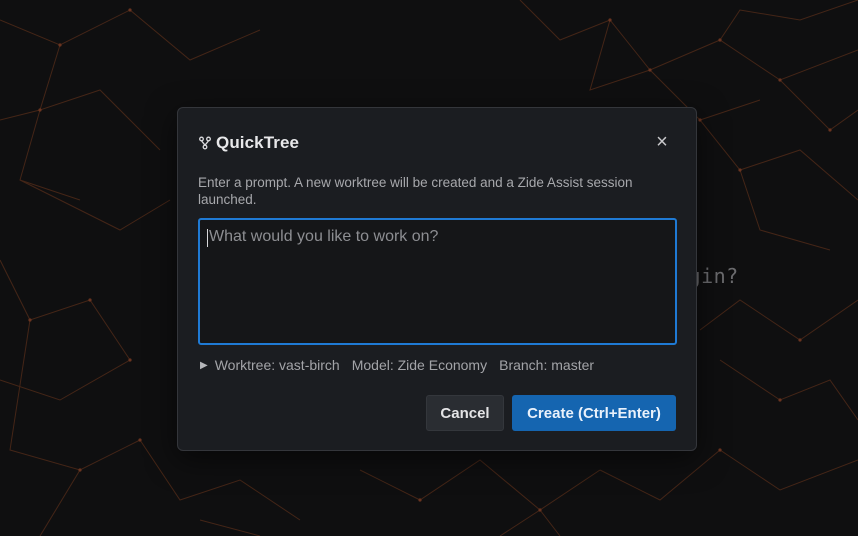 This screenshot has width=858, height=536. What do you see at coordinates (547, 365) in the screenshot?
I see `branch-label: Branch: master` at bounding box center [547, 365].